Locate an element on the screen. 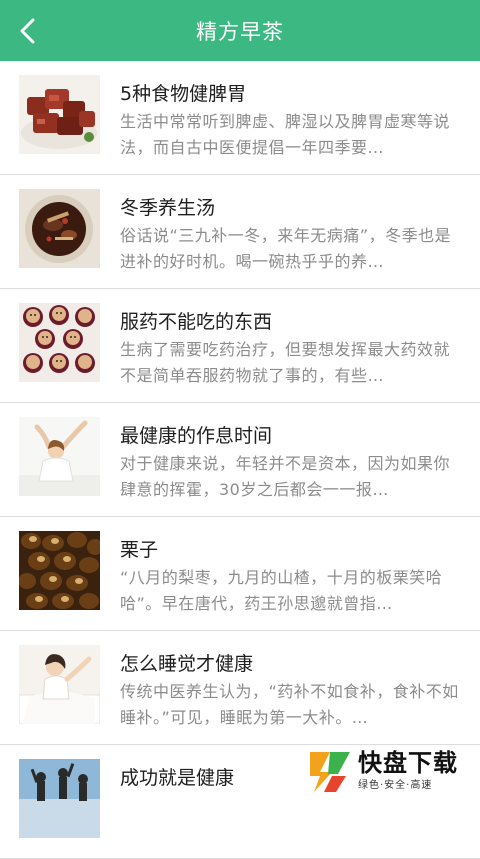 The width and height of the screenshot is (480, 859). woman-stretching-image is located at coordinates (59, 456).